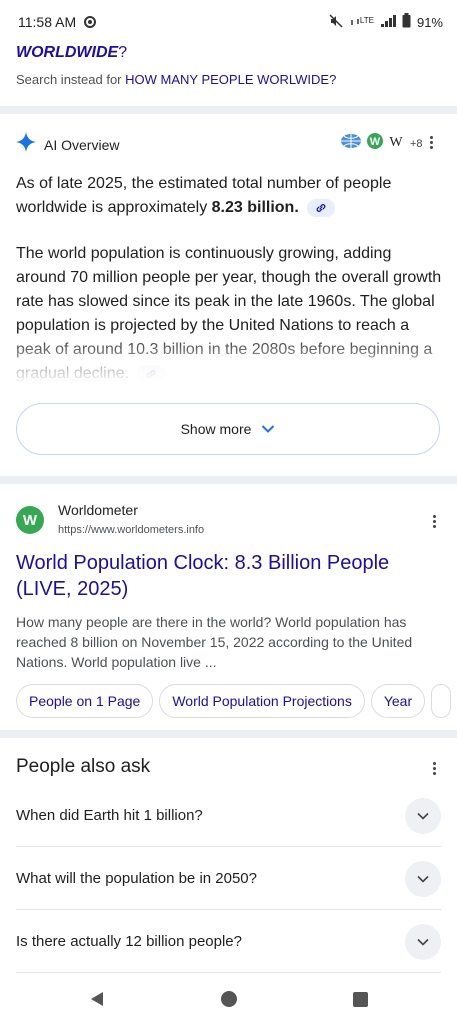 This screenshot has height=1023, width=457. What do you see at coordinates (321, 207) in the screenshot?
I see `citation-link-icon` at bounding box center [321, 207].